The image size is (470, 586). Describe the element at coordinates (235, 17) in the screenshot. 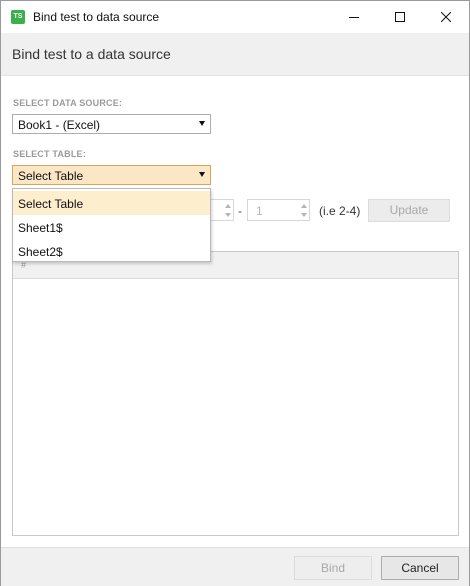

I see `title-bar: TS Bind test to data source` at that location.